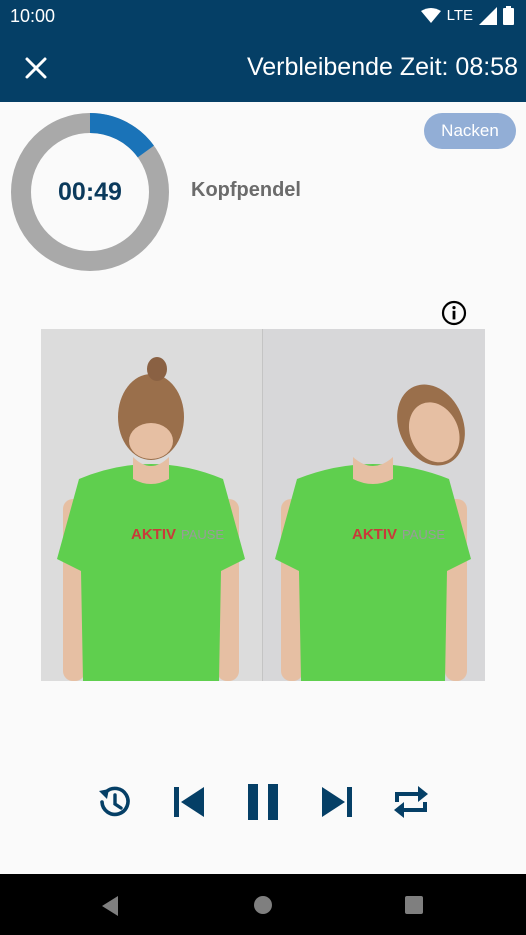 The image size is (526, 935). Describe the element at coordinates (488, 15) in the screenshot. I see `signal-icon` at that location.